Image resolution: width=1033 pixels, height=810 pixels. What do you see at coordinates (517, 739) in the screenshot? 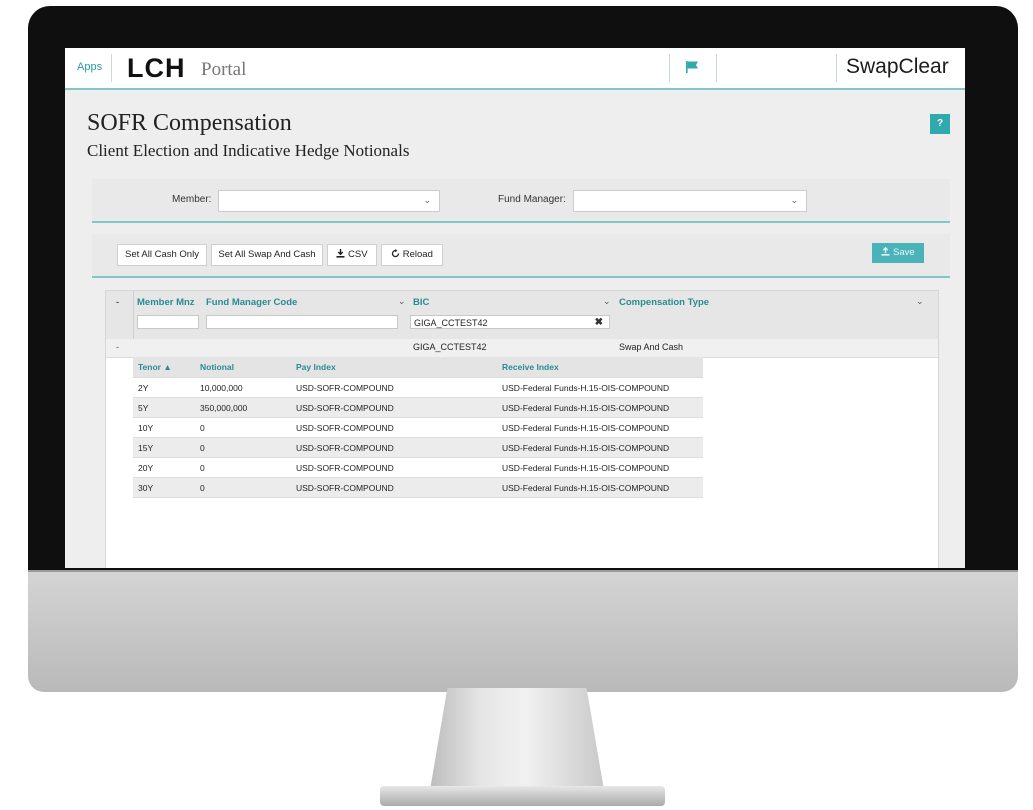
I see `monitor-stand` at bounding box center [517, 739].